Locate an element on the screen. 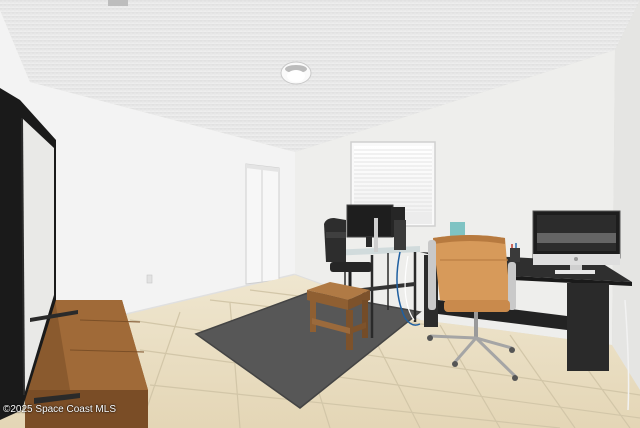 The height and width of the screenshot is (428, 640). wall-outlet is located at coordinates (149, 279).